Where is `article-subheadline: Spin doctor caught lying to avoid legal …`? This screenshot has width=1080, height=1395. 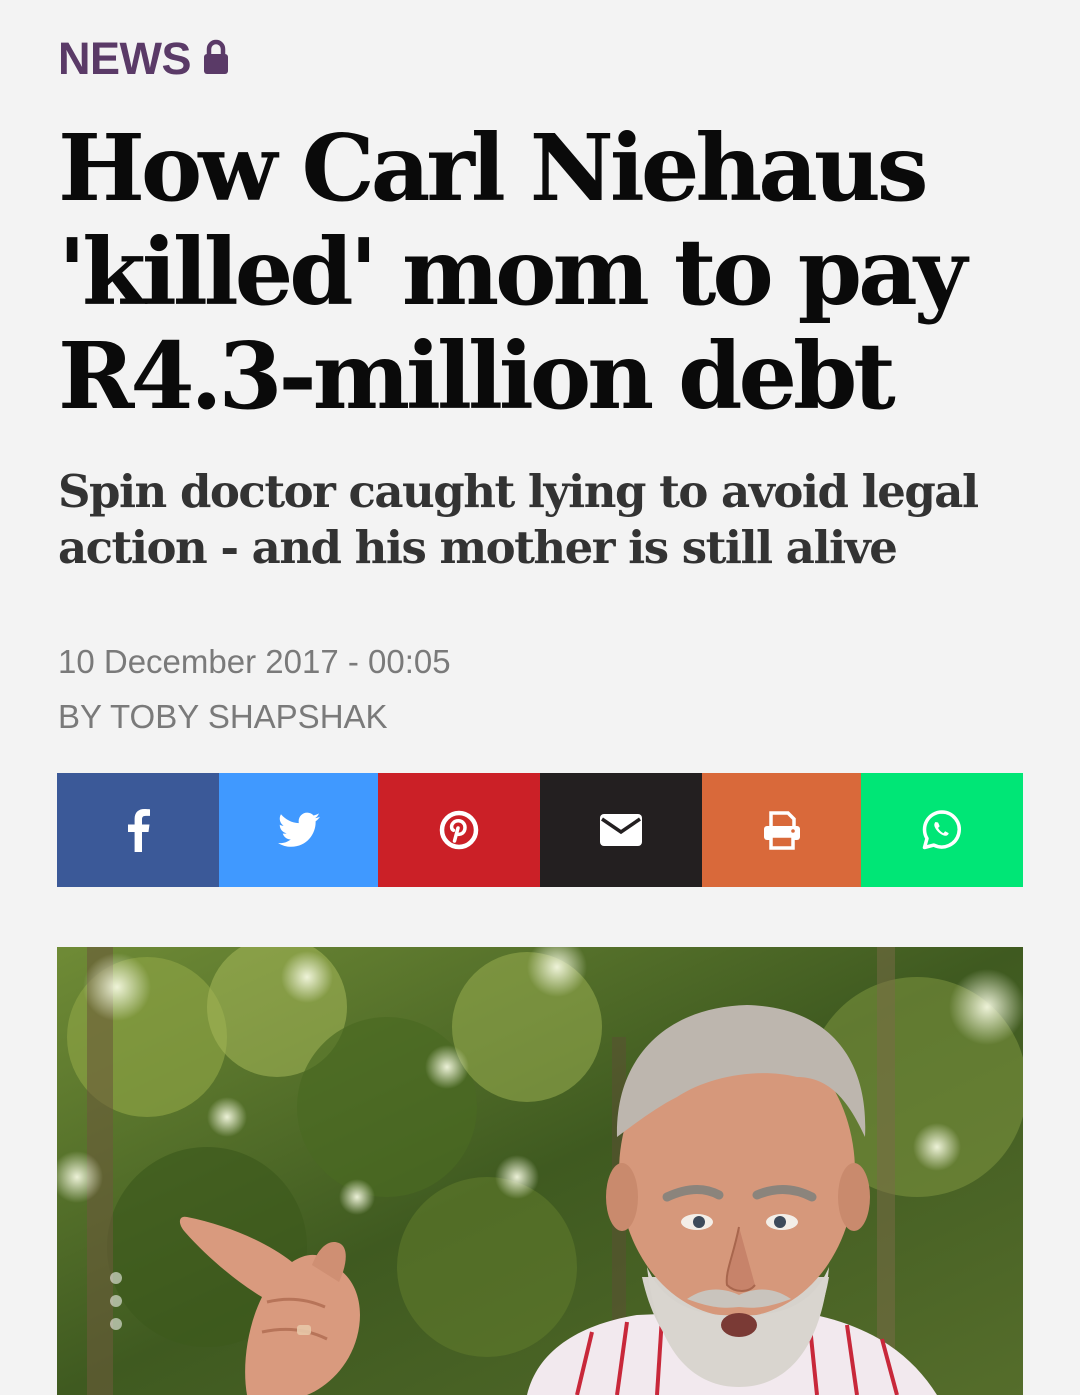 article-subheadline: Spin doctor caught lying to avoid legal … is located at coordinates (518, 519).